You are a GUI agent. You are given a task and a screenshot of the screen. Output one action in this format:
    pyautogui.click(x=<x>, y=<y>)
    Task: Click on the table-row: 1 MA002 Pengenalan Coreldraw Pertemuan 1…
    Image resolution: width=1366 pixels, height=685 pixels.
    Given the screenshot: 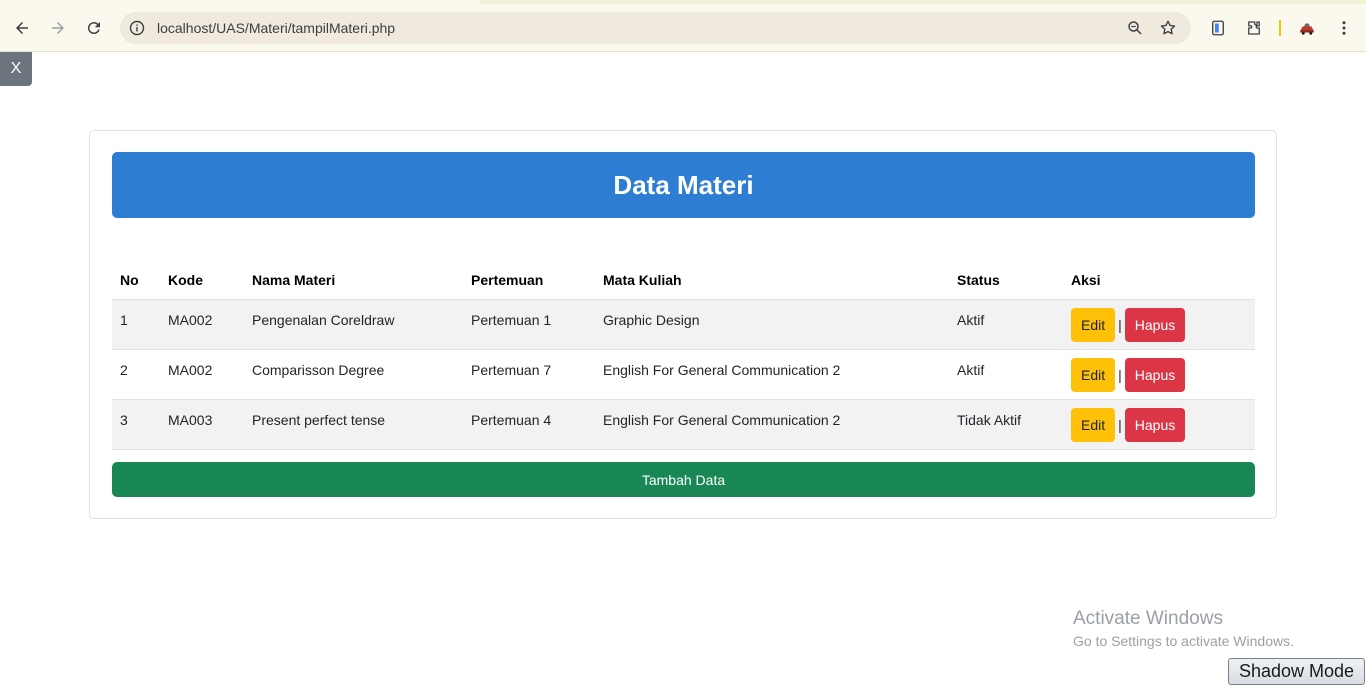 What is the action you would take?
    pyautogui.click(x=683, y=324)
    